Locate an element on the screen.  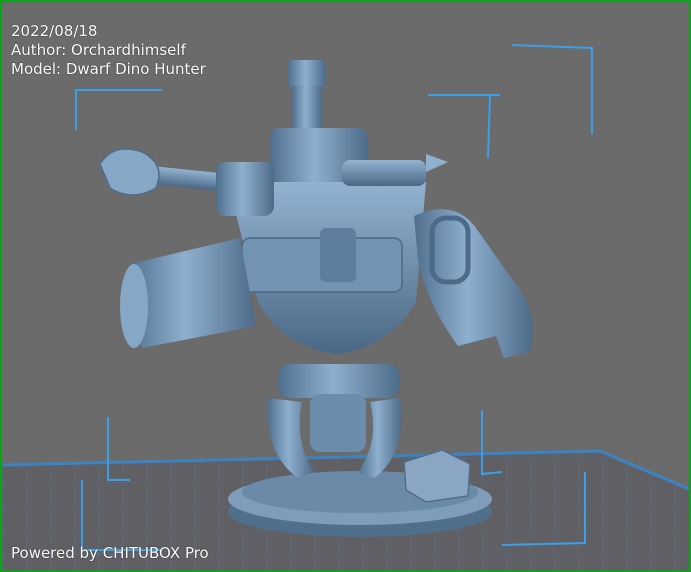
info-author: Author: Orchardhimself is located at coordinates (98, 50).